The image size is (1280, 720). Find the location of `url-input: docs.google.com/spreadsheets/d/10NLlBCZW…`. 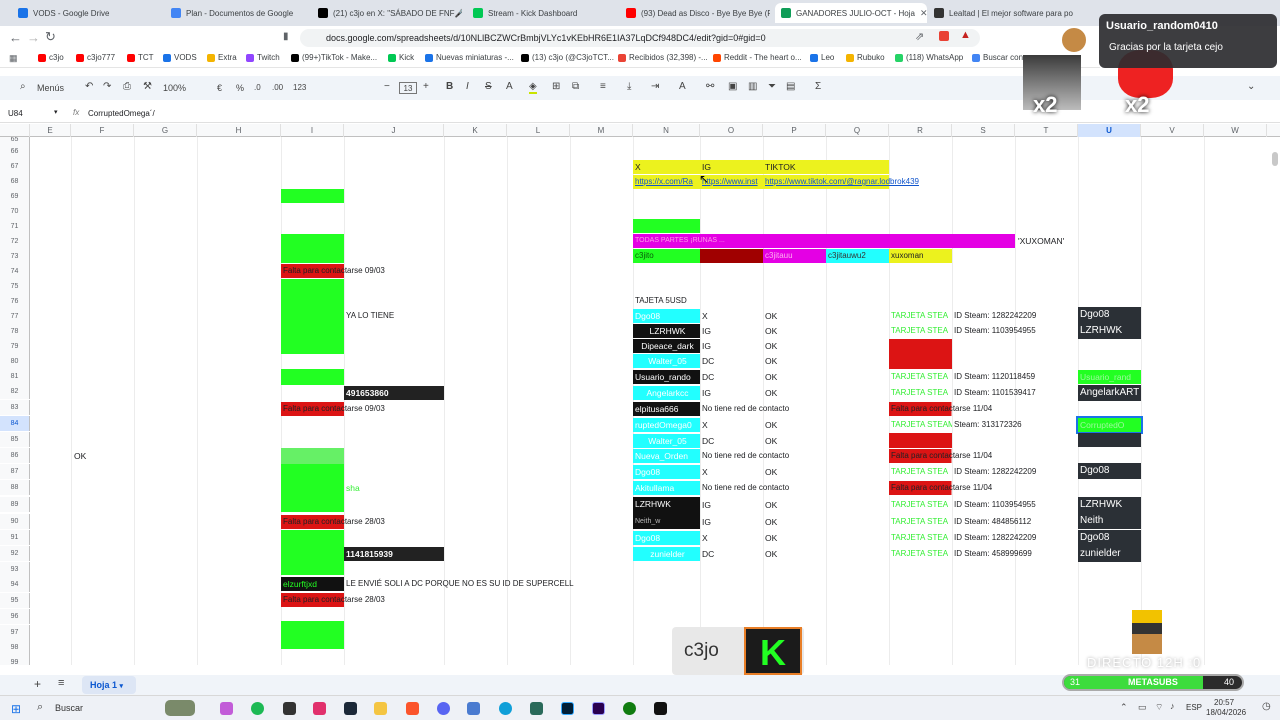

url-input: docs.google.com/spreadsheets/d/10NLlBCZW… is located at coordinates (640, 38).